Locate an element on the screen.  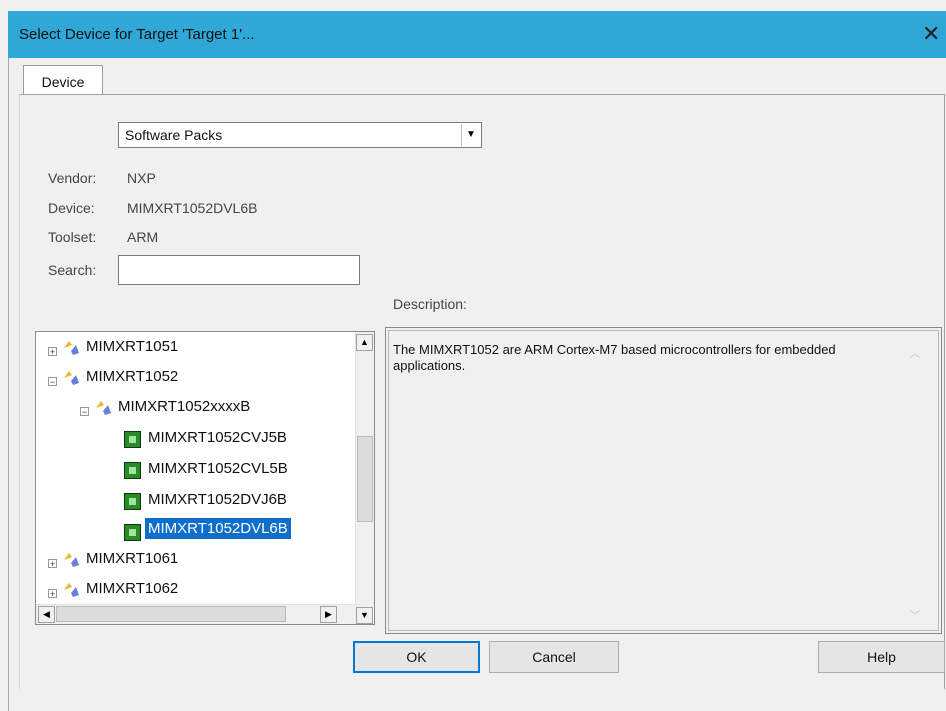
cancel-button: Cancel is located at coordinates (554, 657).